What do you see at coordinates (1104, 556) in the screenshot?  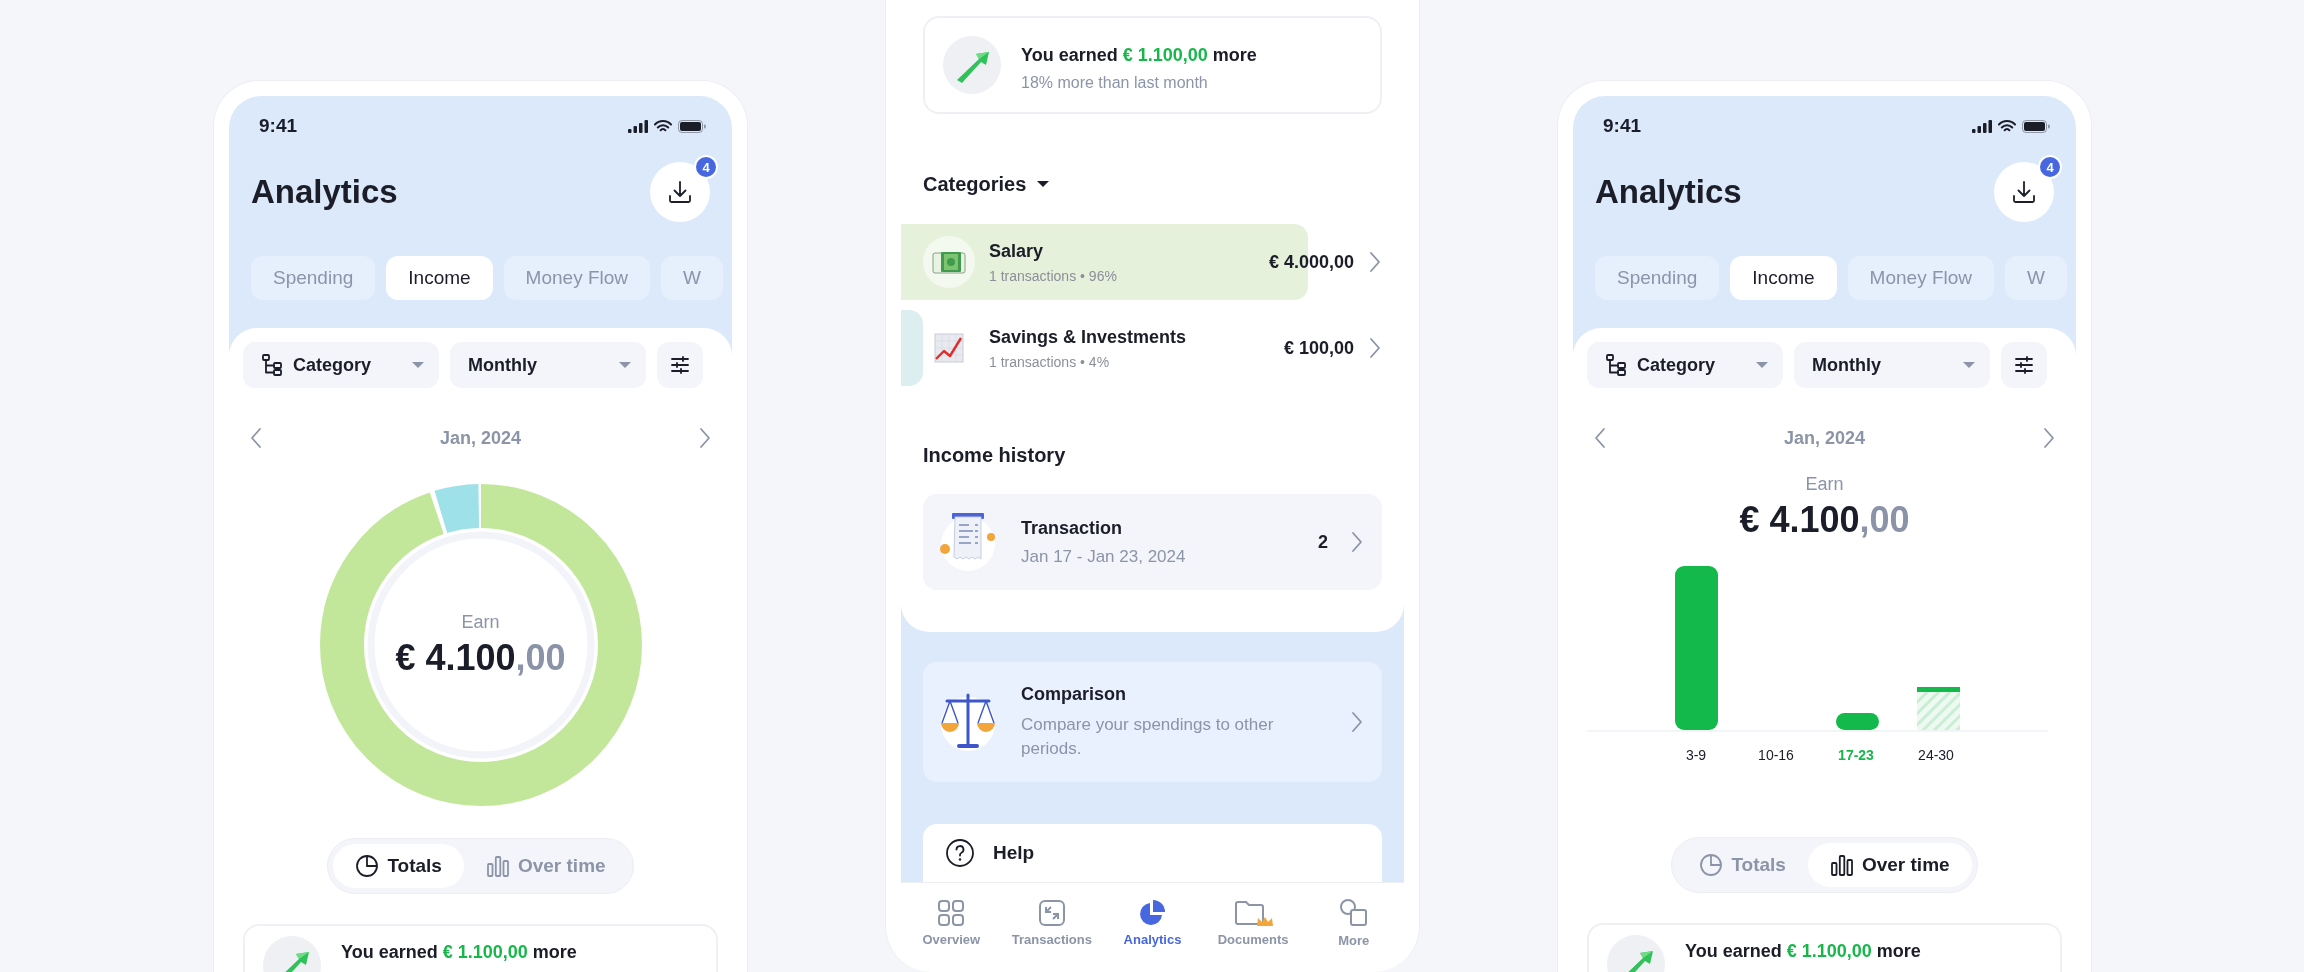 I see `transaction-dates: Jan 17 - Jan 23, 2024` at bounding box center [1104, 556].